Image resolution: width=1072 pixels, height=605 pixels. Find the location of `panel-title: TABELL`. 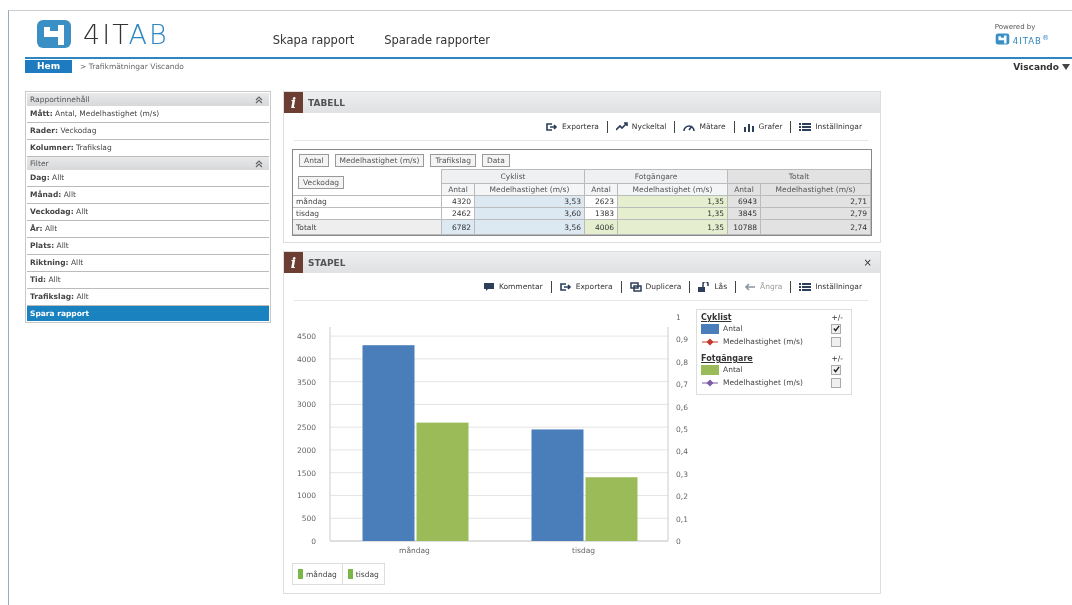

panel-title: TABELL is located at coordinates (326, 102).